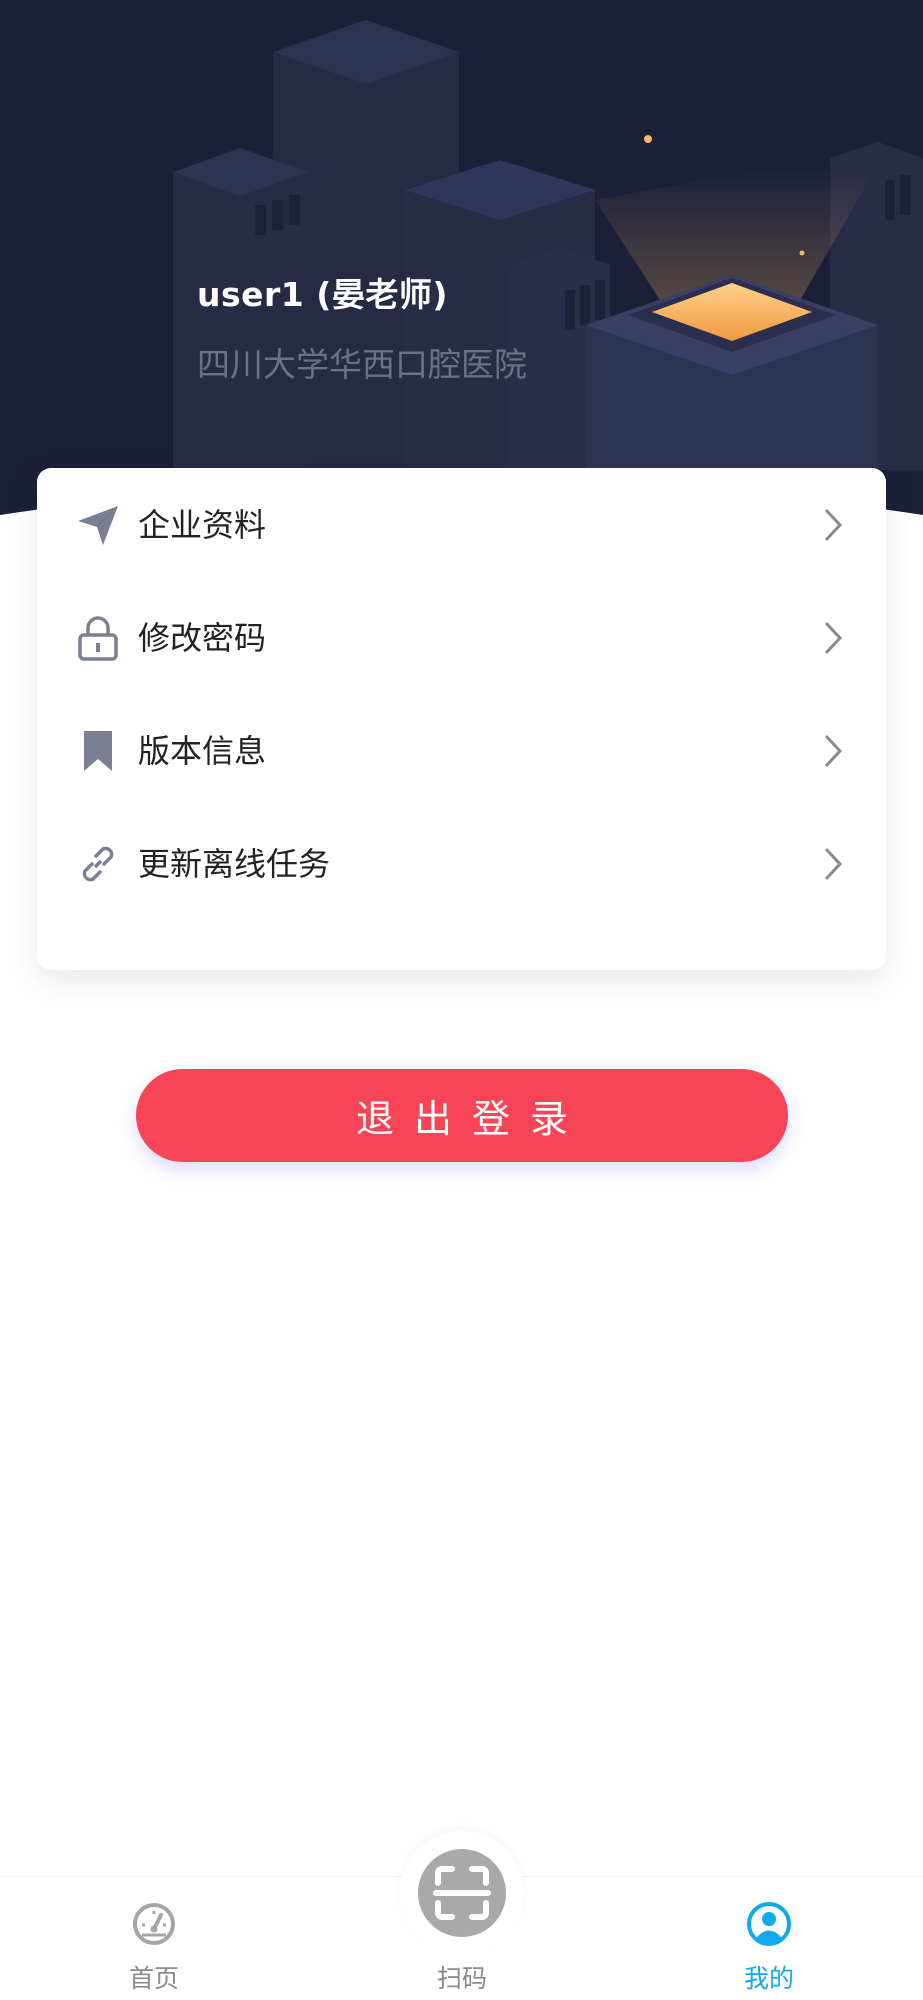 This screenshot has height=2000, width=923. Describe the element at coordinates (462, 1115) in the screenshot. I see `logout-button: 退出登录` at that location.